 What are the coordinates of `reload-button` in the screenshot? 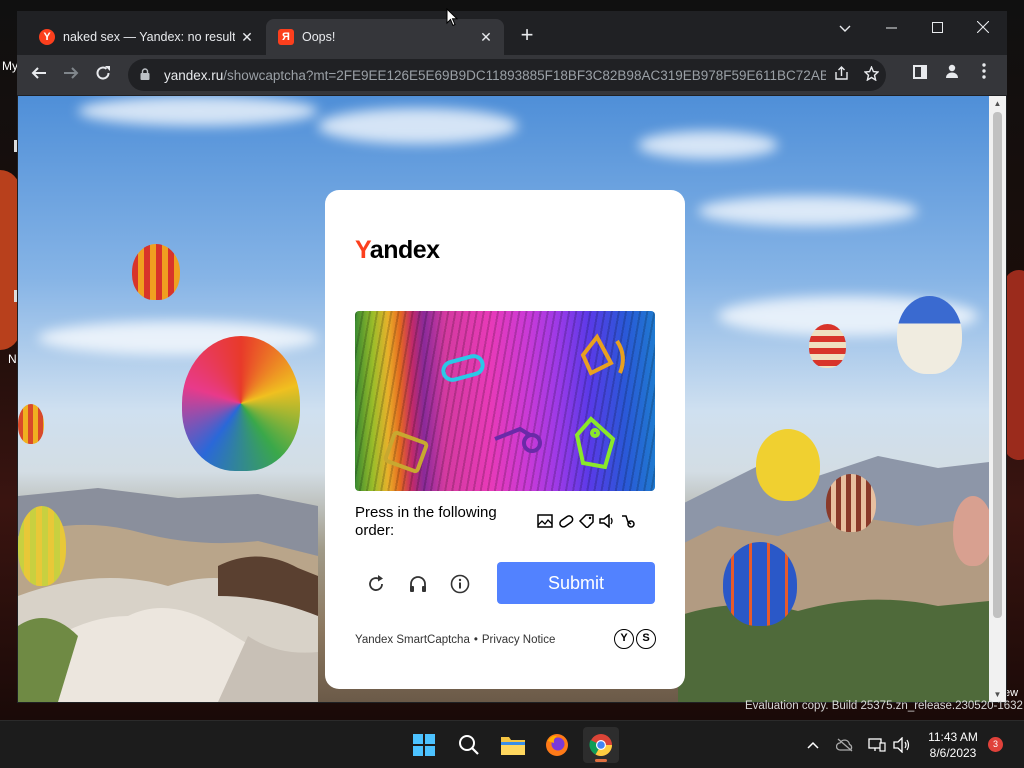 It's located at (103, 75).